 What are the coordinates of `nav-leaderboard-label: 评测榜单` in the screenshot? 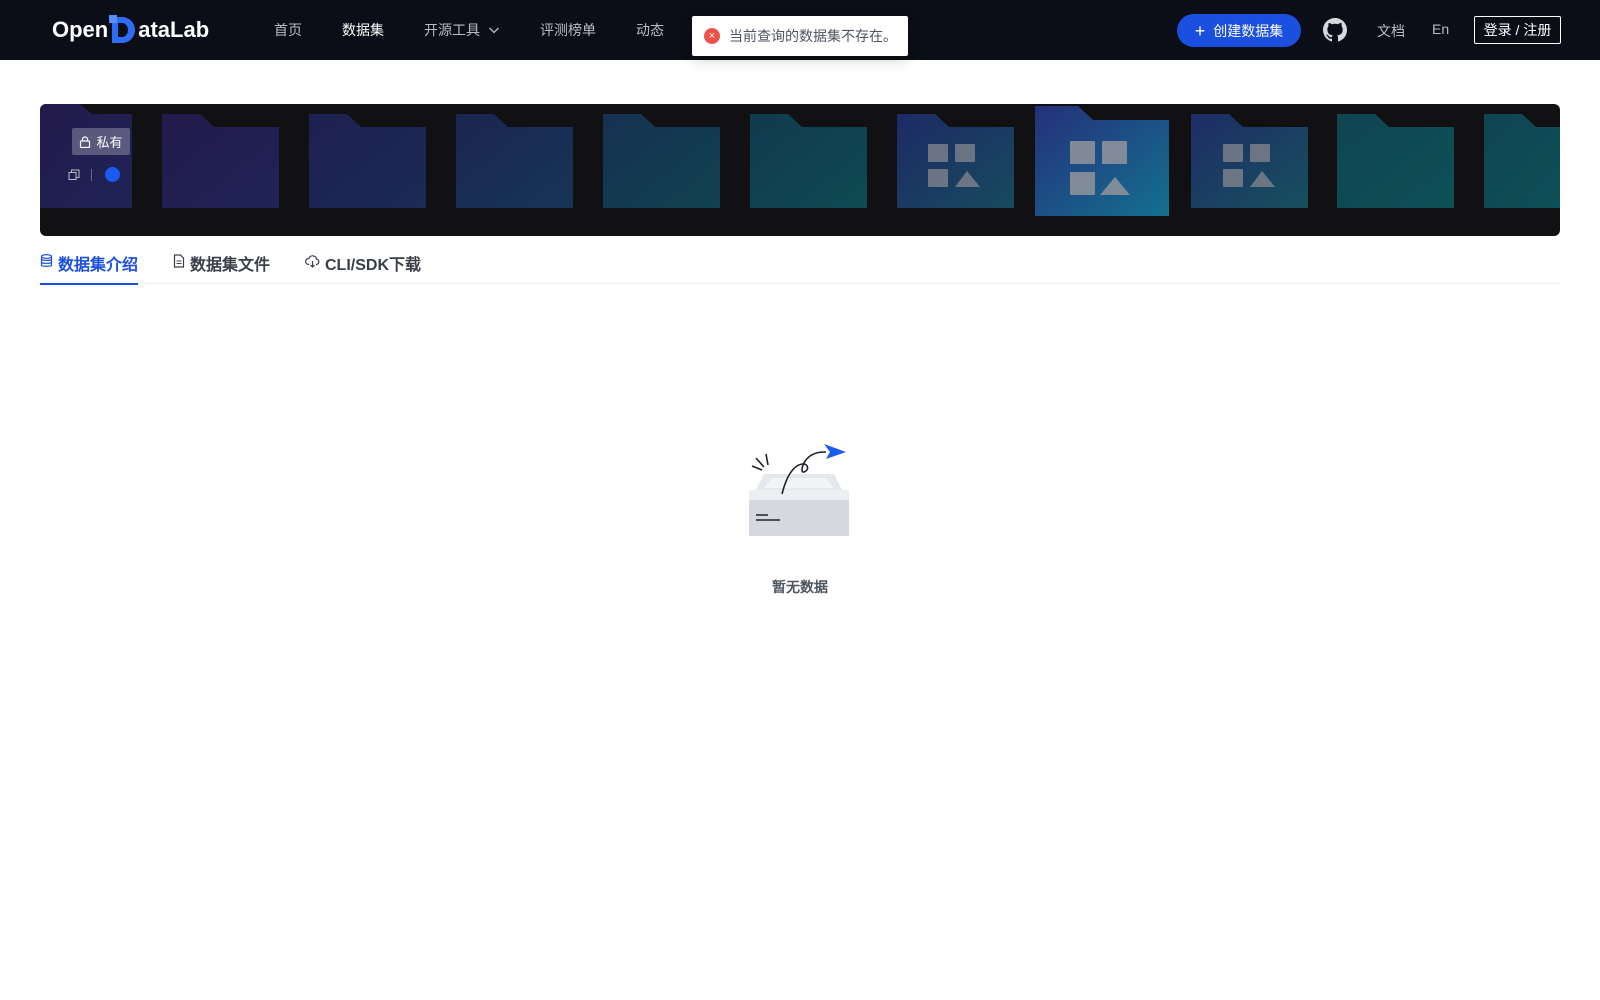 It's located at (568, 30).